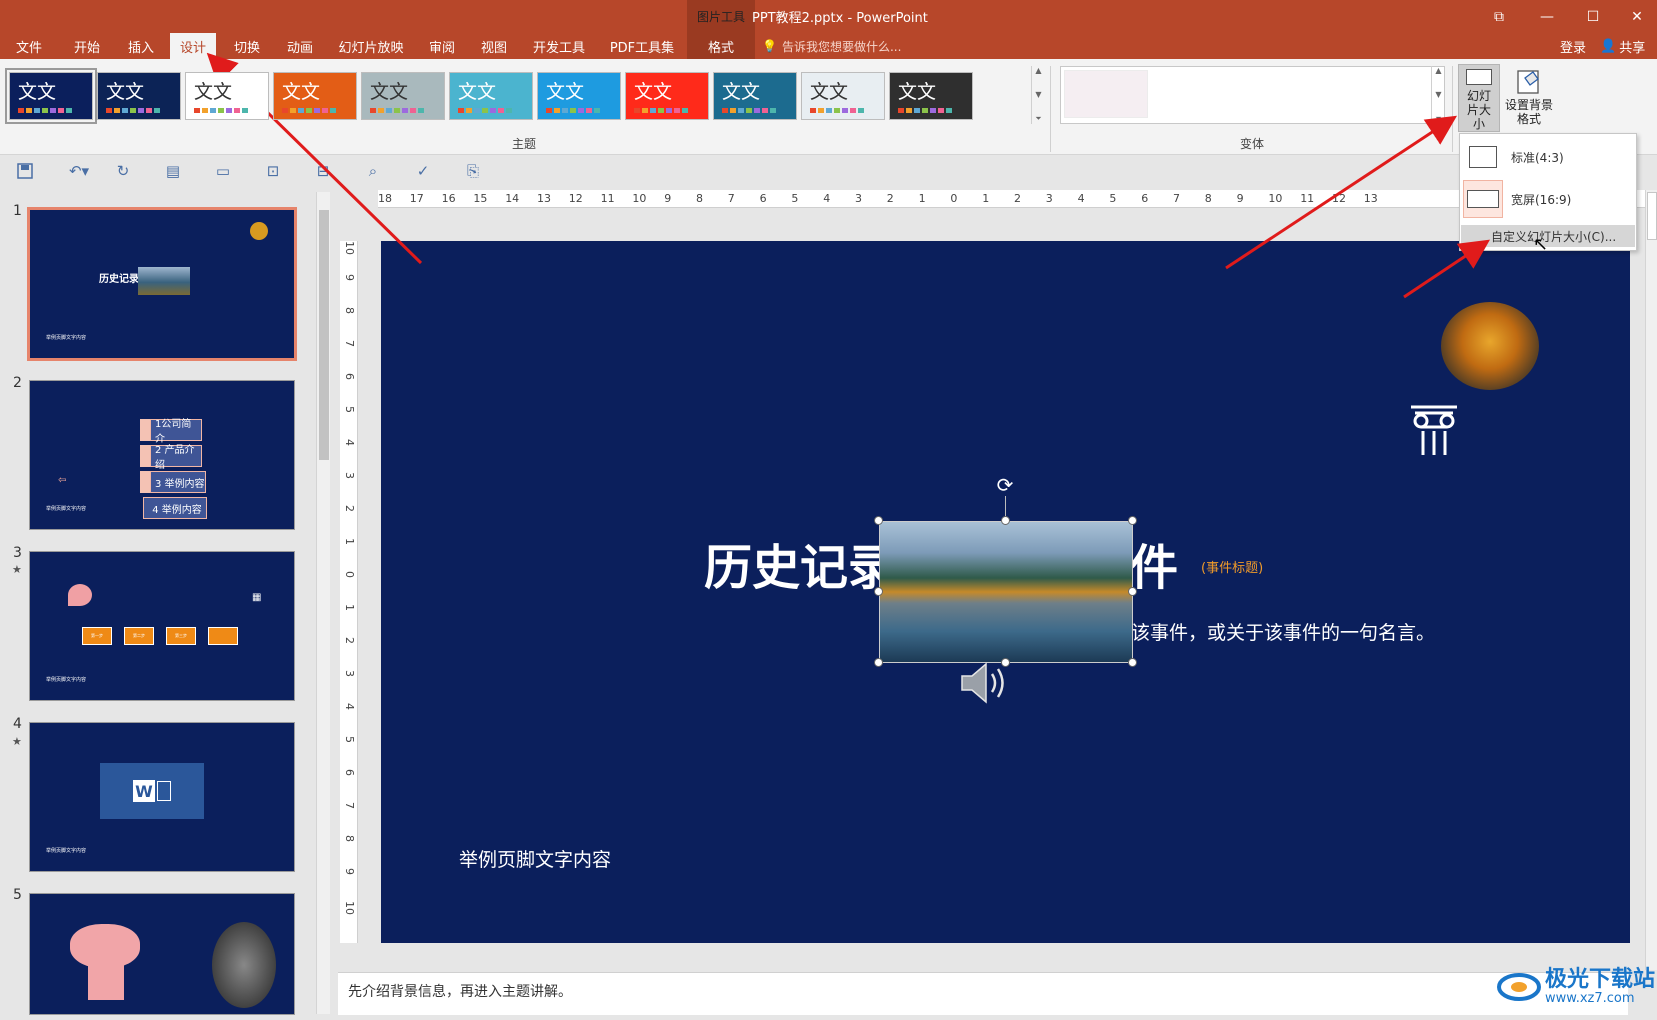 This screenshot has width=1657, height=1020. What do you see at coordinates (986, 683) in the screenshot?
I see `speaker-icon` at bounding box center [986, 683].